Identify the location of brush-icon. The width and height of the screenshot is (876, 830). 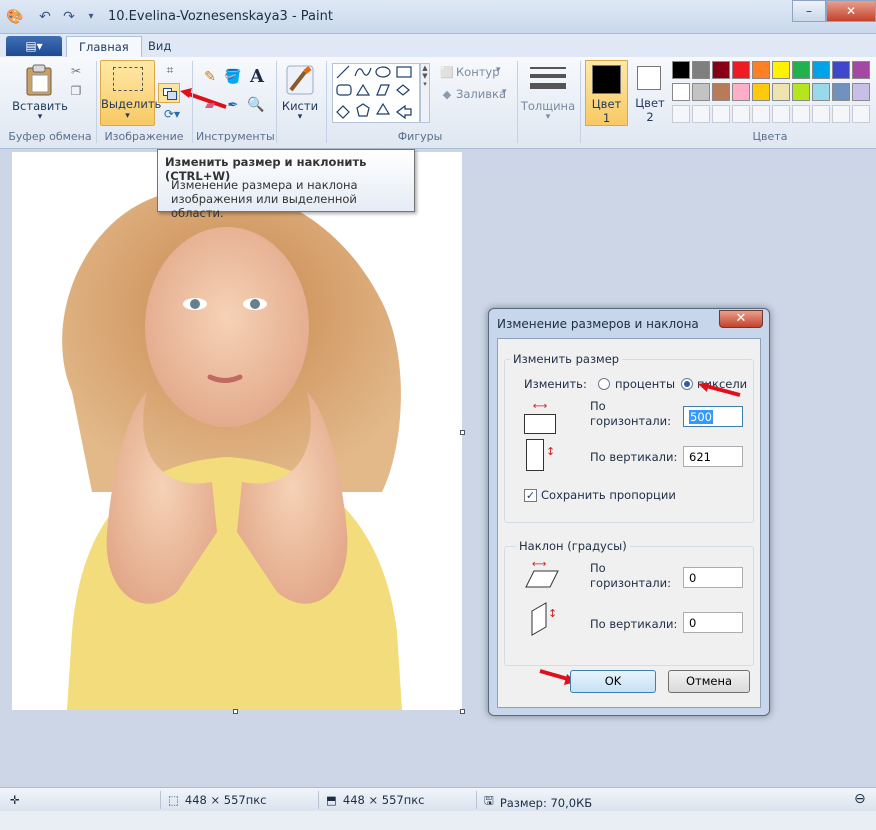
(300, 80).